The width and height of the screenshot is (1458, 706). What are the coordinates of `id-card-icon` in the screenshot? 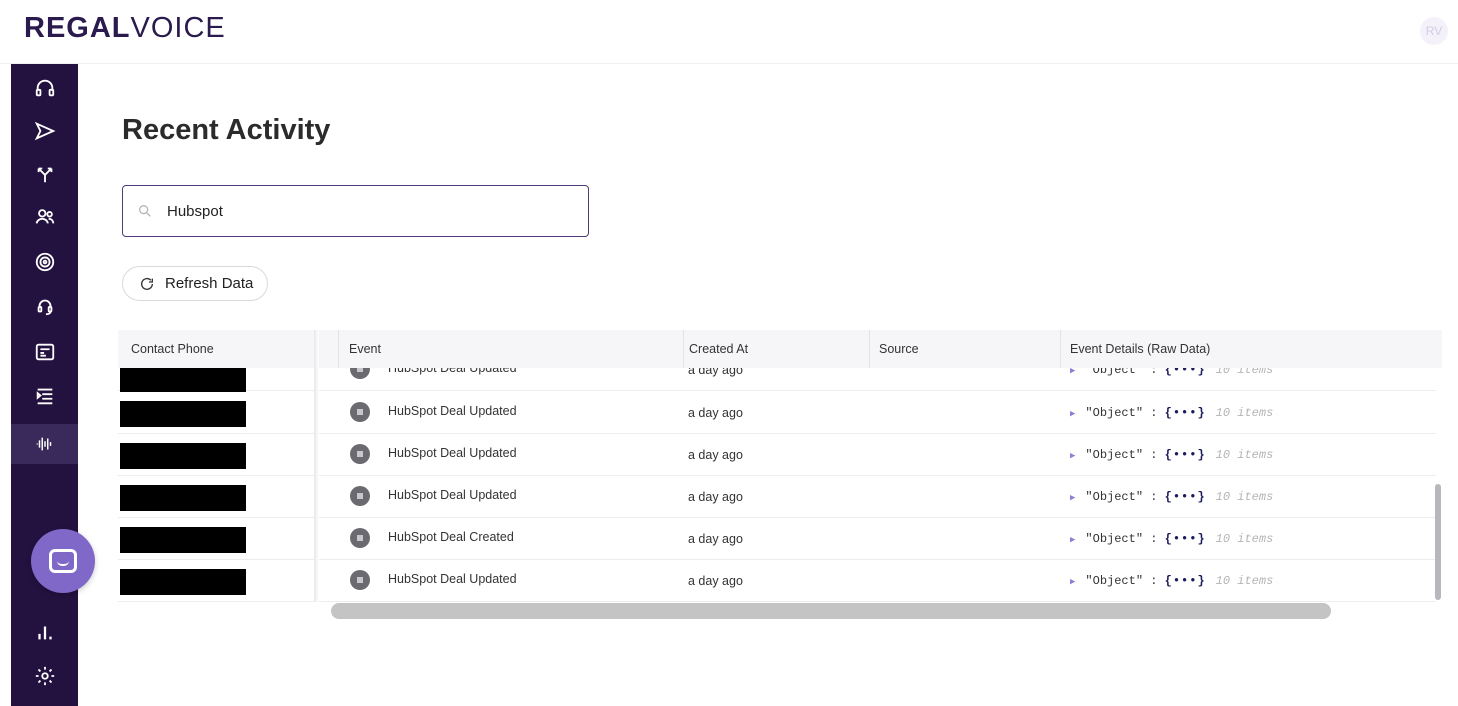 It's located at (44, 352).